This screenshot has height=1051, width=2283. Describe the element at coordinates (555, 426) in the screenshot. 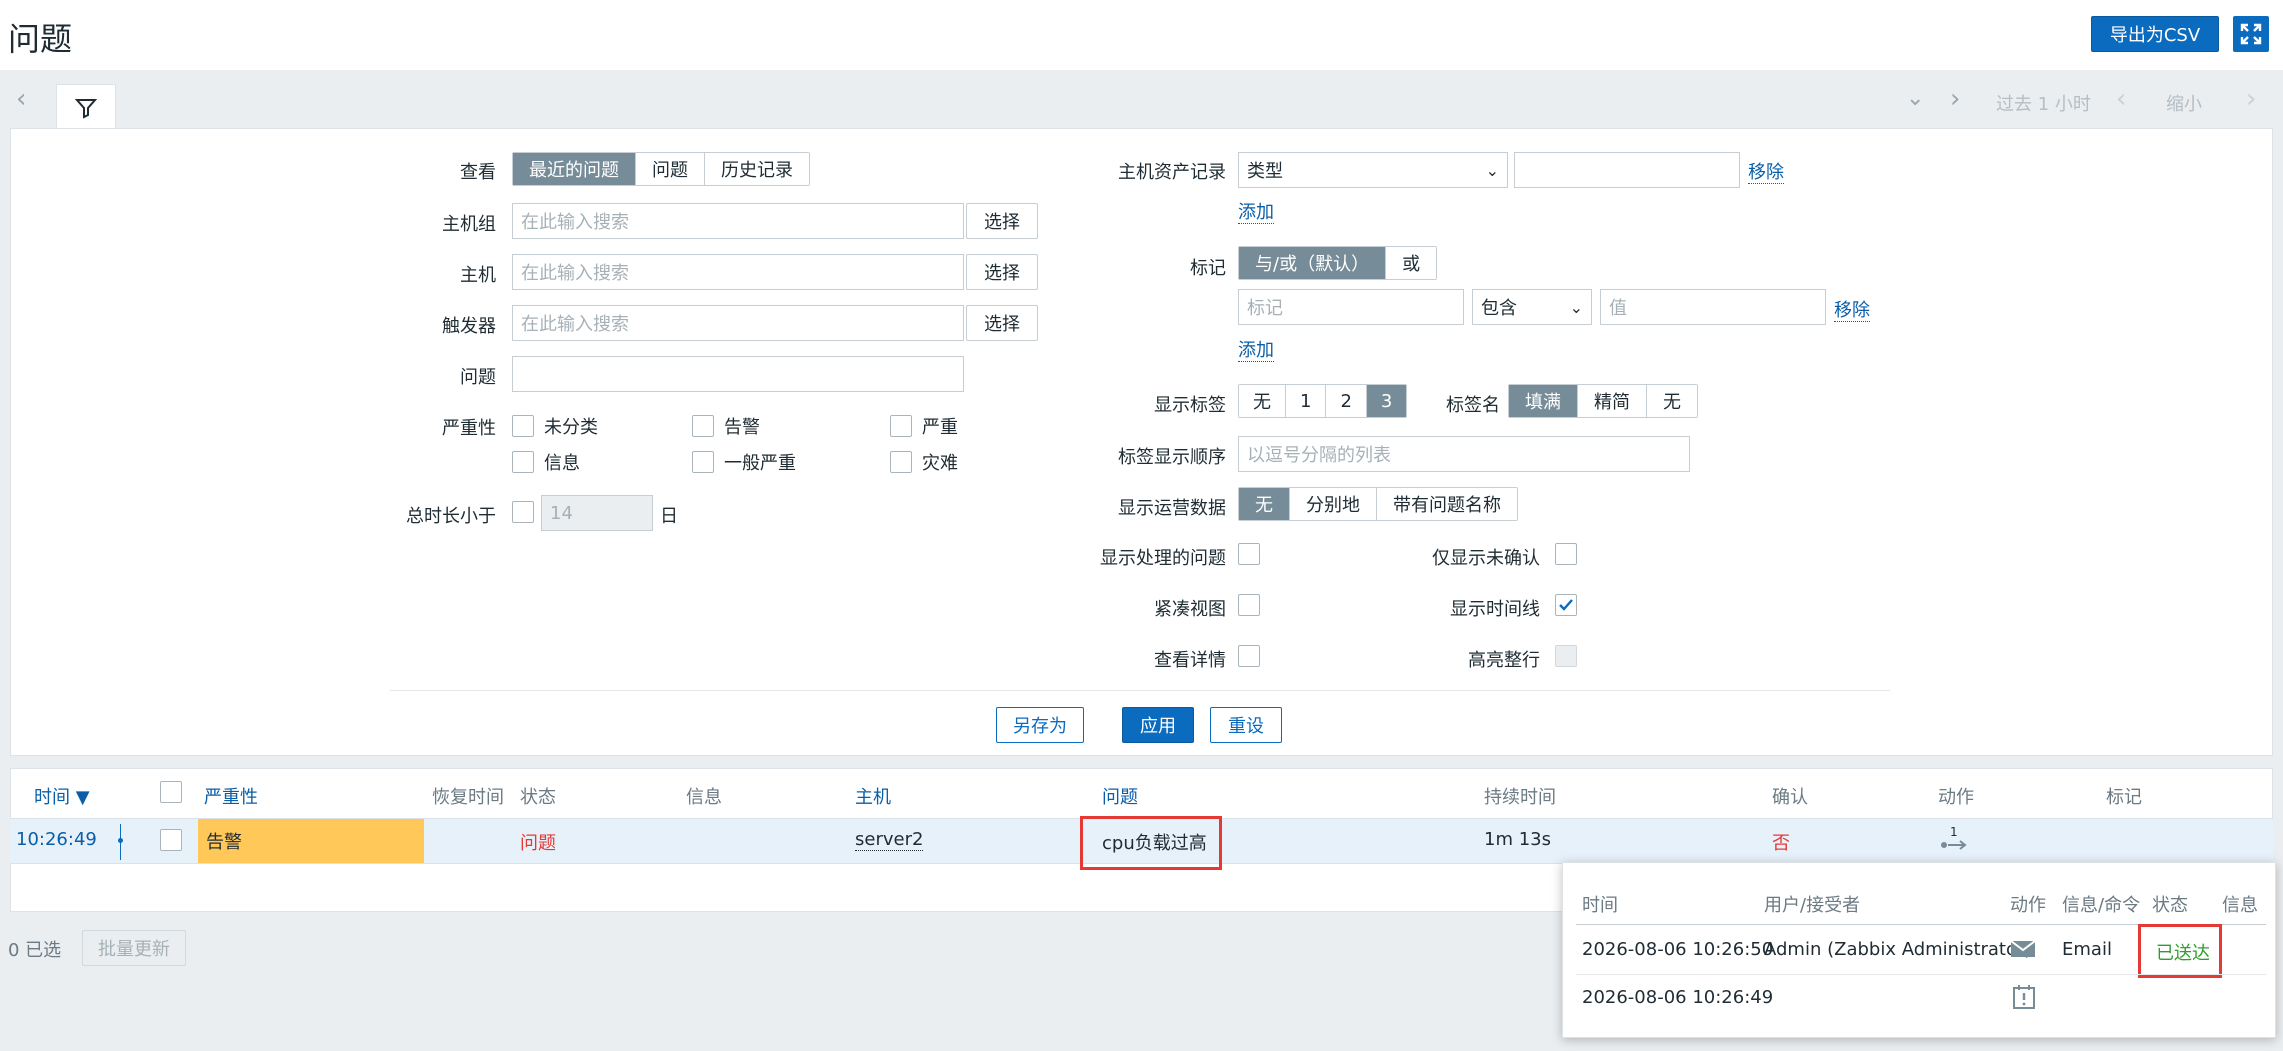

I see `severity-not-classified: 未分类` at that location.